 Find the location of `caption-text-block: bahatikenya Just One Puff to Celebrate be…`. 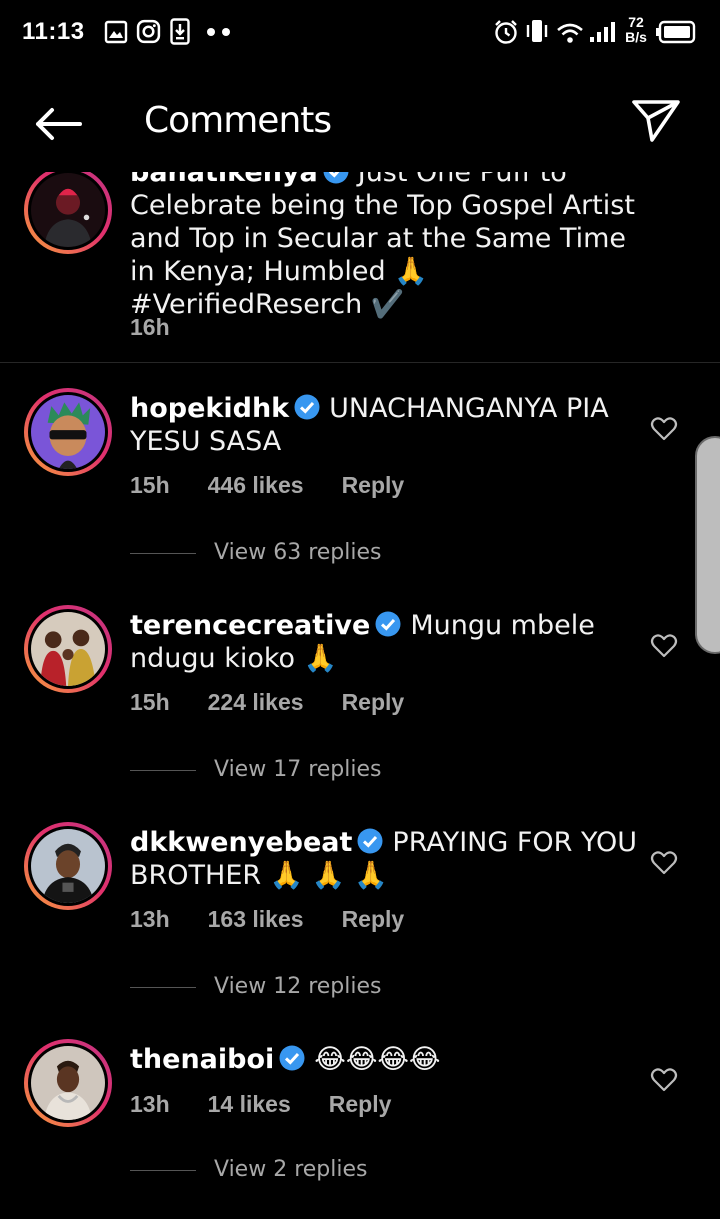

caption-text-block: bahatikenya Just One Puff to Celebrate be… is located at coordinates (390, 246).